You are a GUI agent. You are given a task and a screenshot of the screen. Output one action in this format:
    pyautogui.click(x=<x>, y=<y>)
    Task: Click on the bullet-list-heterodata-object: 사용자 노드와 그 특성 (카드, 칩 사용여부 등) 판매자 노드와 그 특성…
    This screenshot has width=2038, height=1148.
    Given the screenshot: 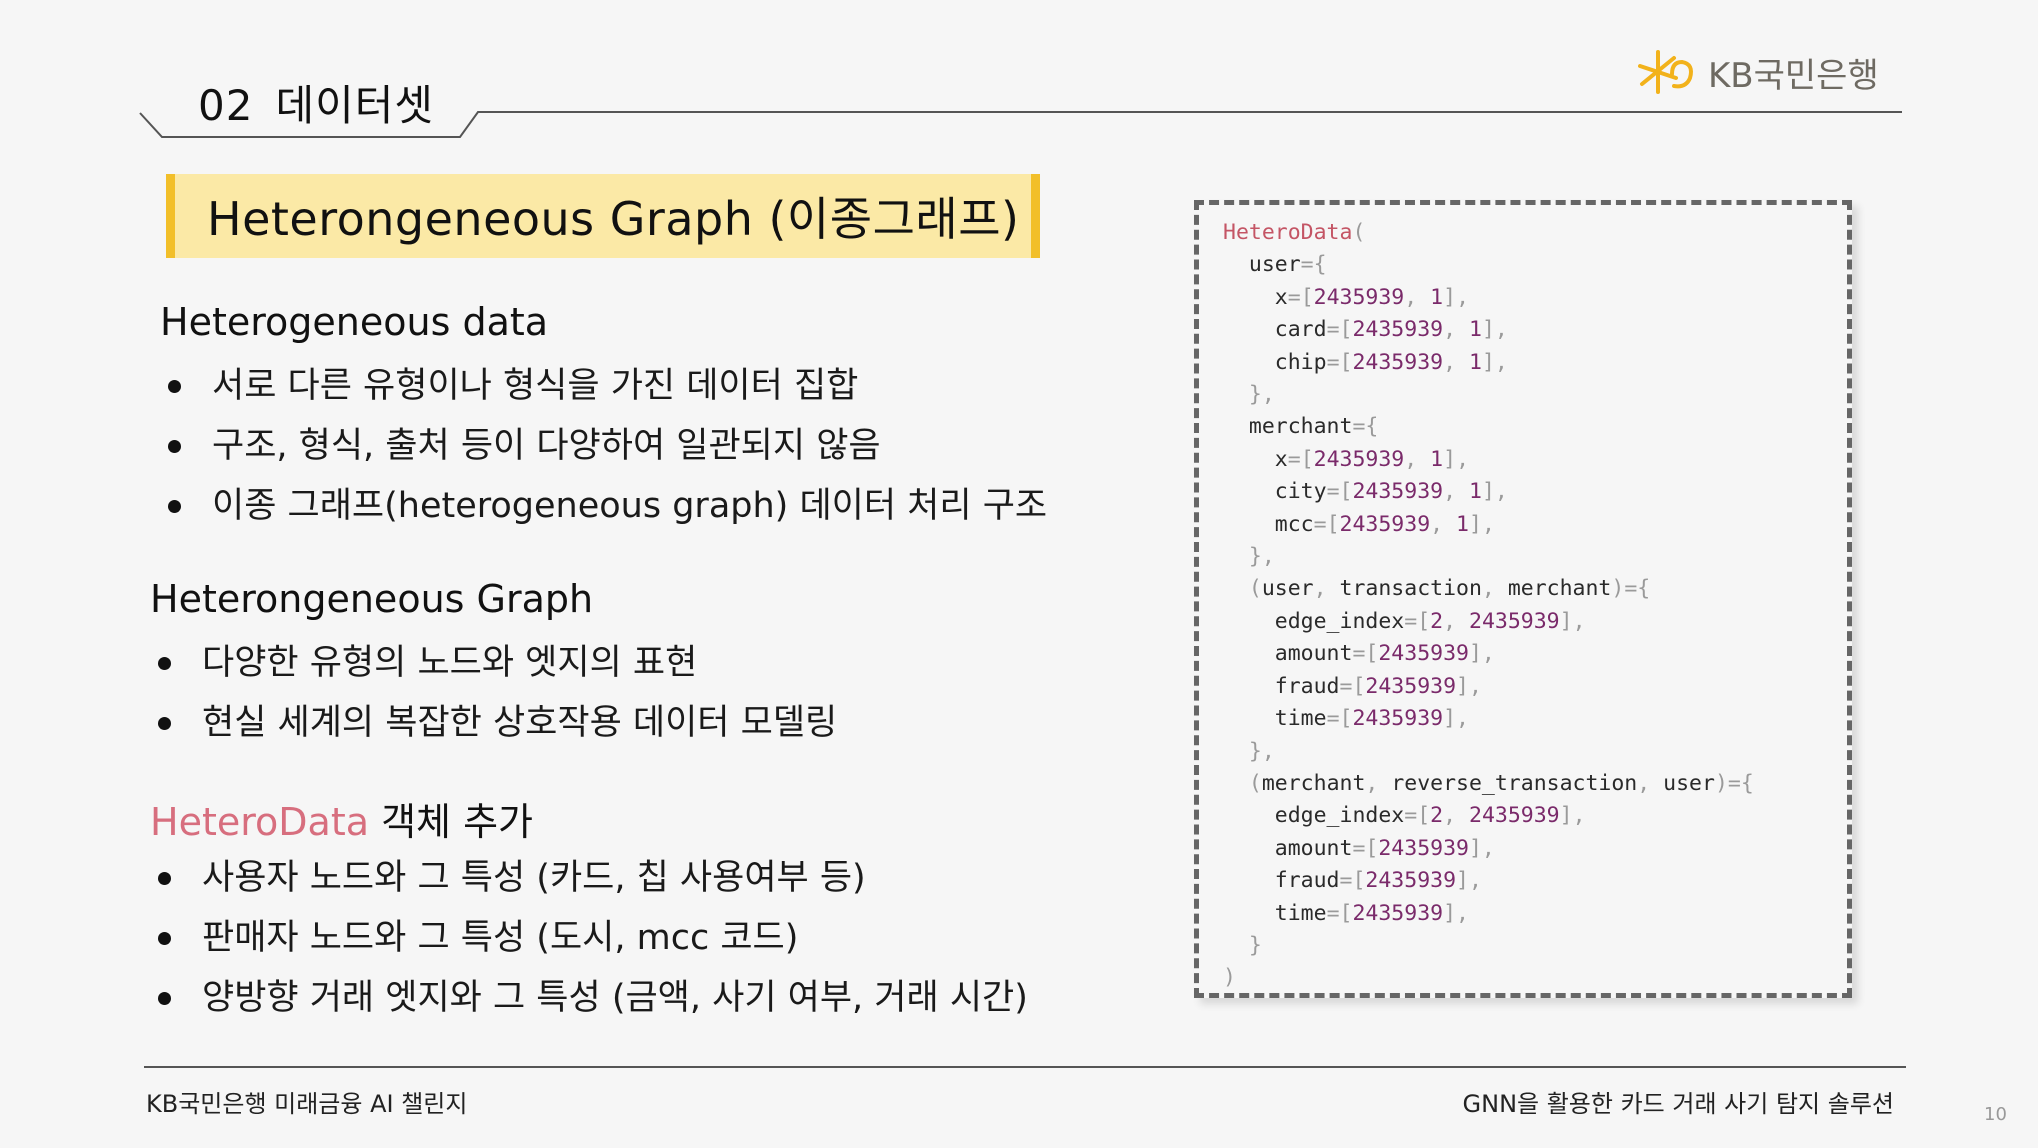 What is the action you would take?
    pyautogui.click(x=592, y=938)
    